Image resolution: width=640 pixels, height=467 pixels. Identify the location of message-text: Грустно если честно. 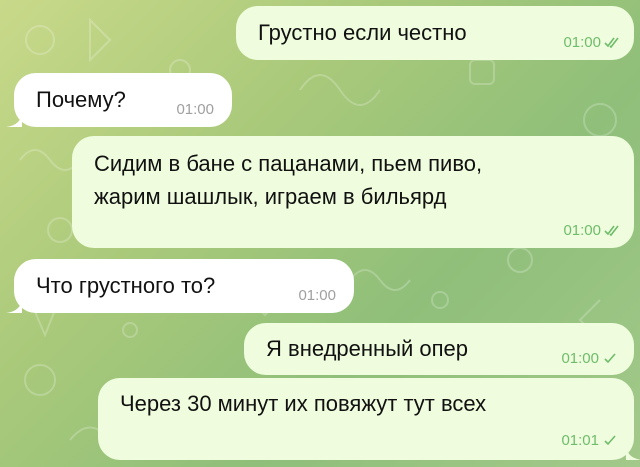
(362, 32).